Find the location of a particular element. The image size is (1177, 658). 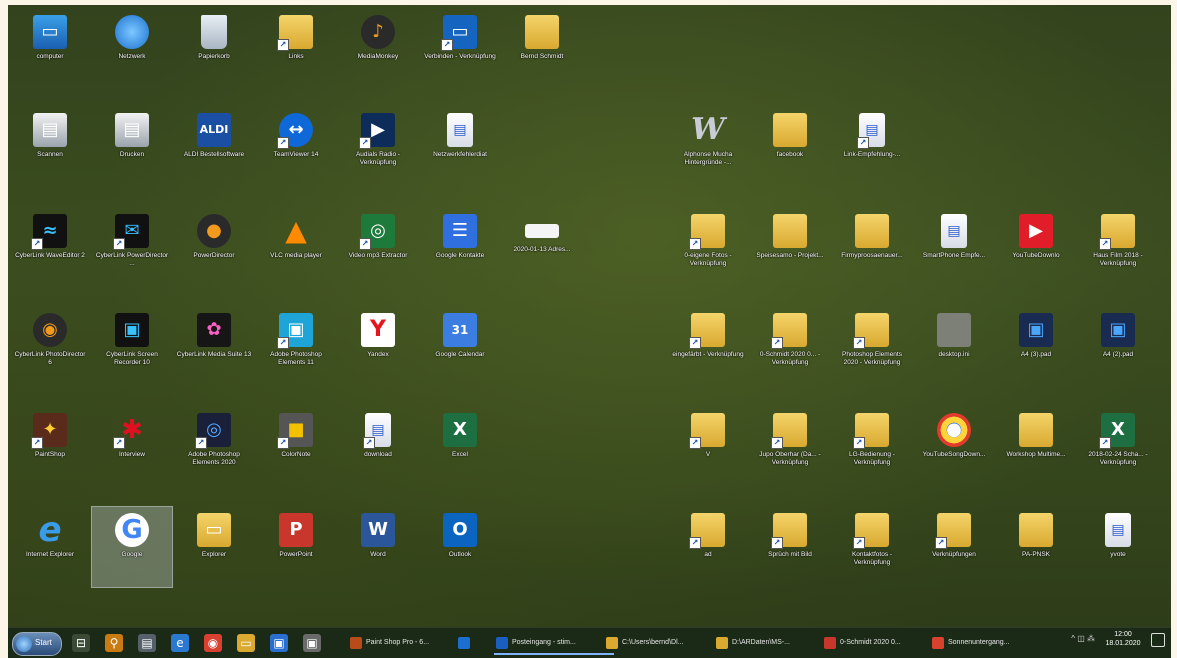

desktop-icon-google-kontakte: ☰ Google Kontakte is located at coordinates (460, 248).